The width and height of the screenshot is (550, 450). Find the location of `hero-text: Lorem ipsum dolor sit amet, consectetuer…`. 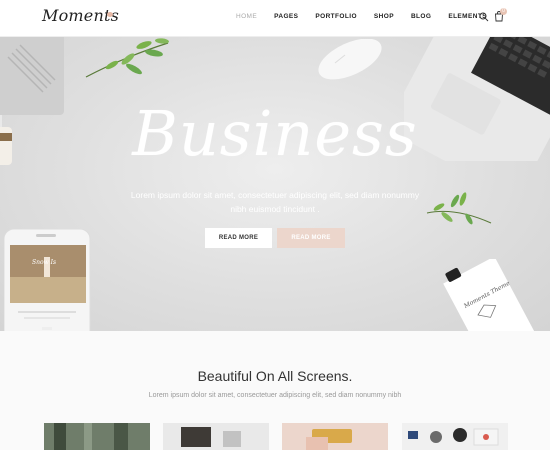

hero-text: Lorem ipsum dolor sit amet, consectetuer… is located at coordinates (275, 202).